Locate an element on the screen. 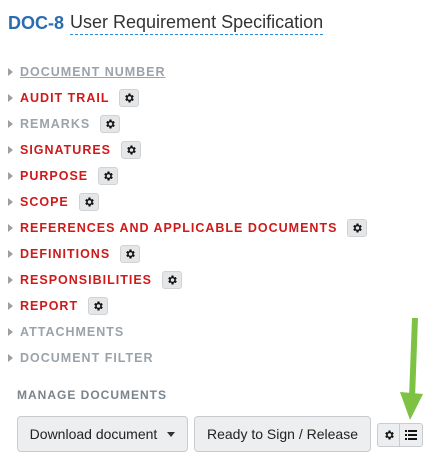 This screenshot has height=462, width=435. section-label: SIGNATURES is located at coordinates (65, 150).